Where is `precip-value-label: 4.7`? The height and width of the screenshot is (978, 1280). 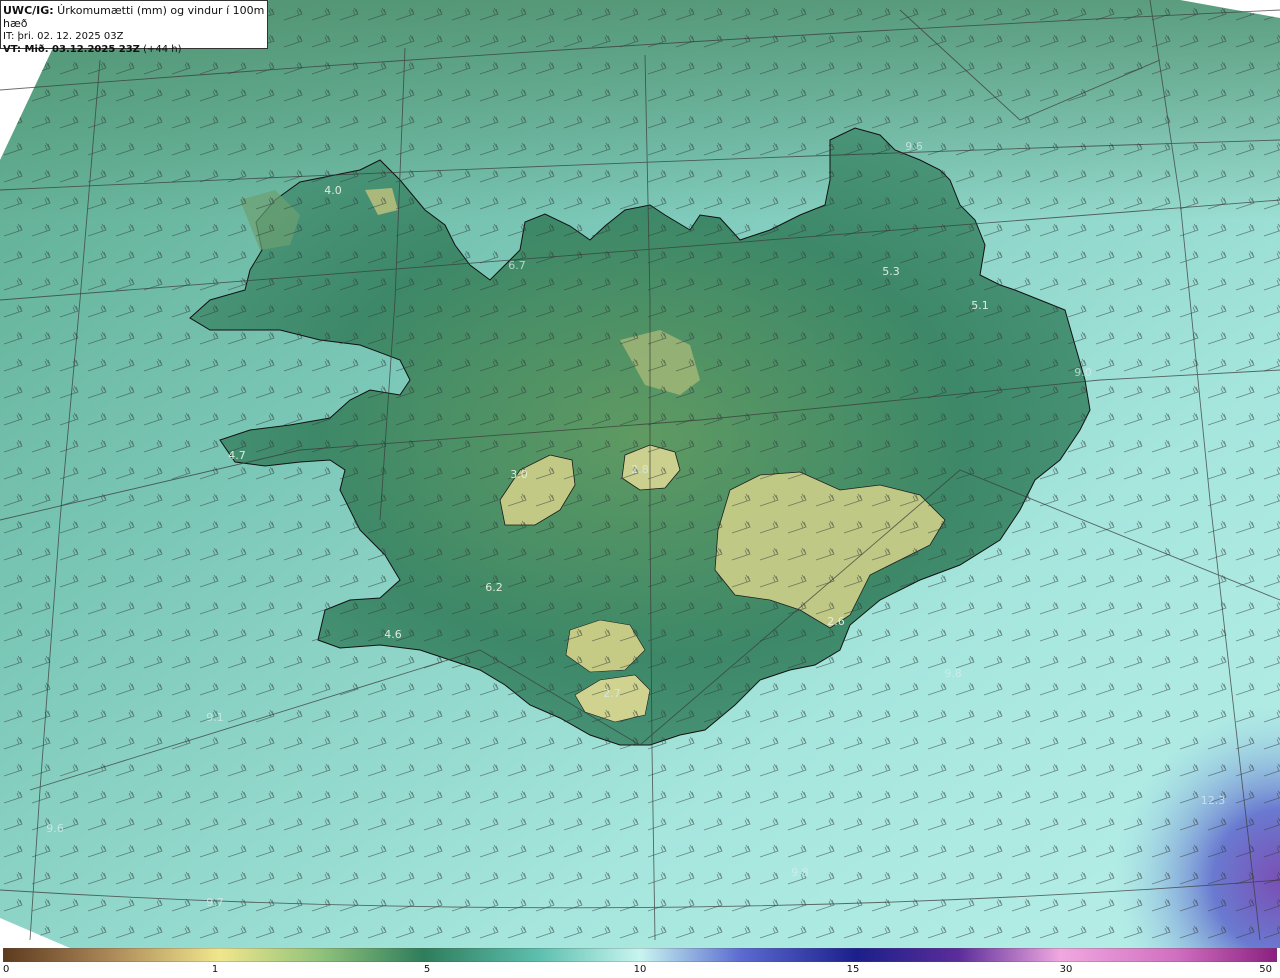 precip-value-label: 4.7 is located at coordinates (237, 455).